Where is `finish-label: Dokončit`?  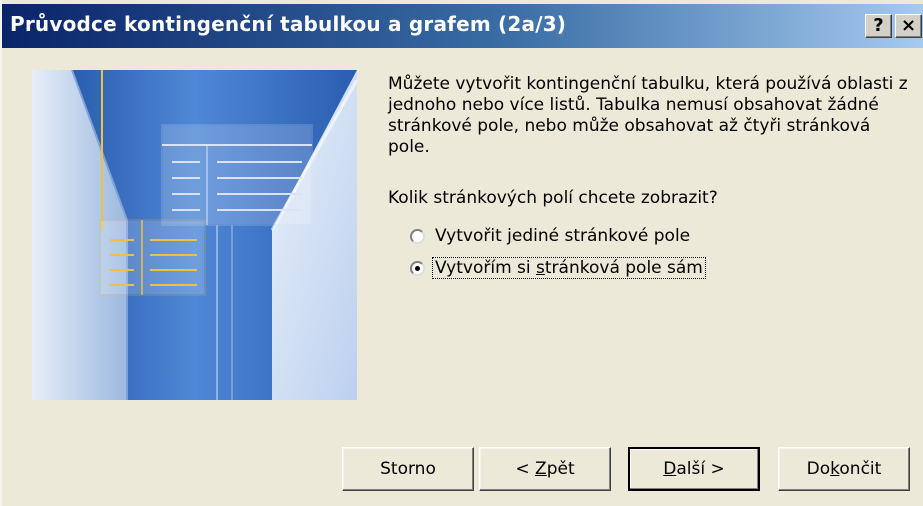 finish-label: Dokončit is located at coordinates (844, 469).